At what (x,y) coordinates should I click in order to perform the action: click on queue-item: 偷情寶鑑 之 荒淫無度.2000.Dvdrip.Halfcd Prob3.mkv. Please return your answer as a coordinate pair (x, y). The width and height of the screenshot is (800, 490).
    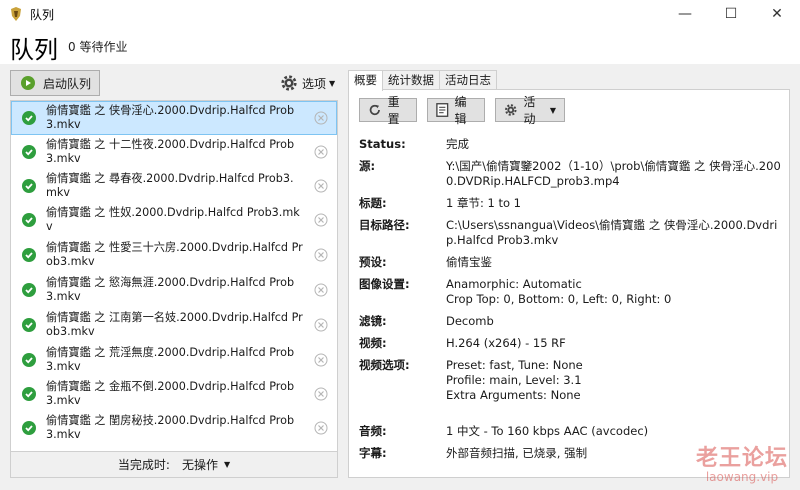
    Looking at the image, I should click on (174, 360).